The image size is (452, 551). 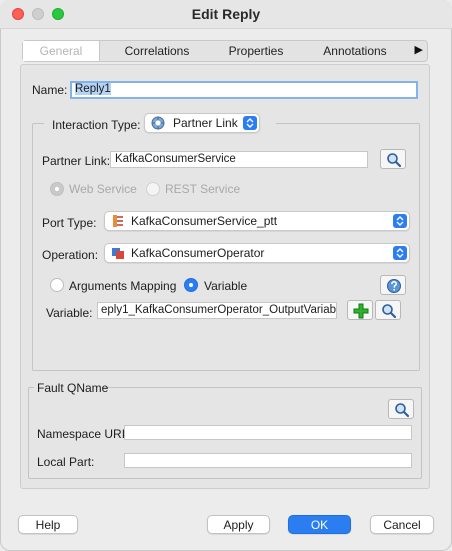 What do you see at coordinates (191, 285) in the screenshot?
I see `variable-radio` at bounding box center [191, 285].